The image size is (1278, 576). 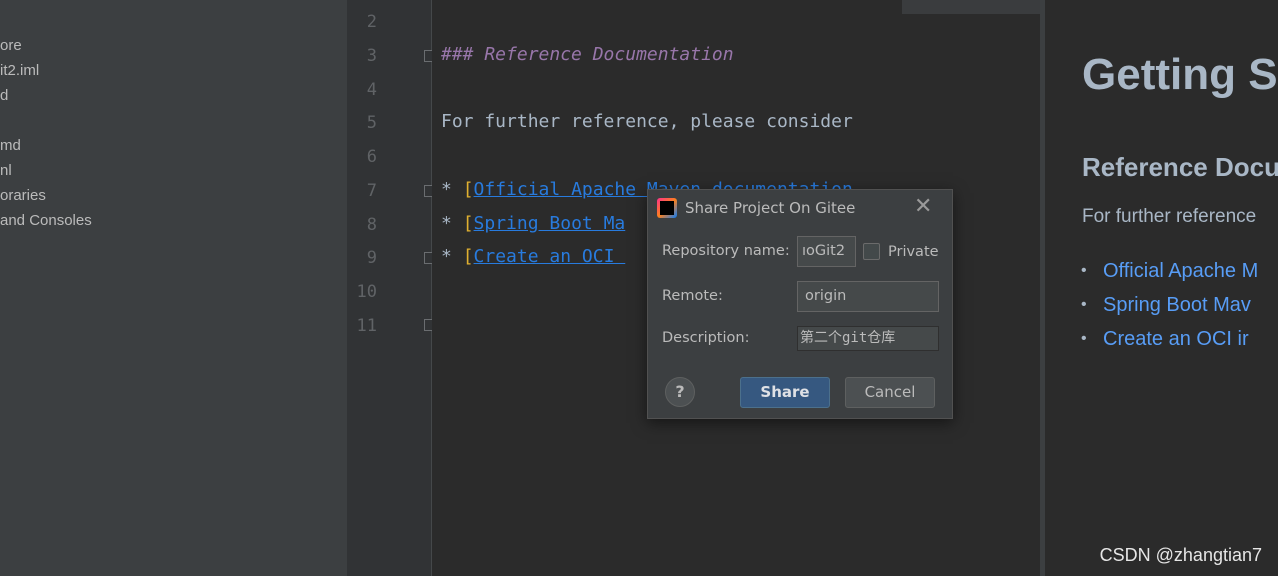 I want to click on editor-gutter: 2 3 4 5 6 7 8 9 10 11, so click(x=391, y=288).